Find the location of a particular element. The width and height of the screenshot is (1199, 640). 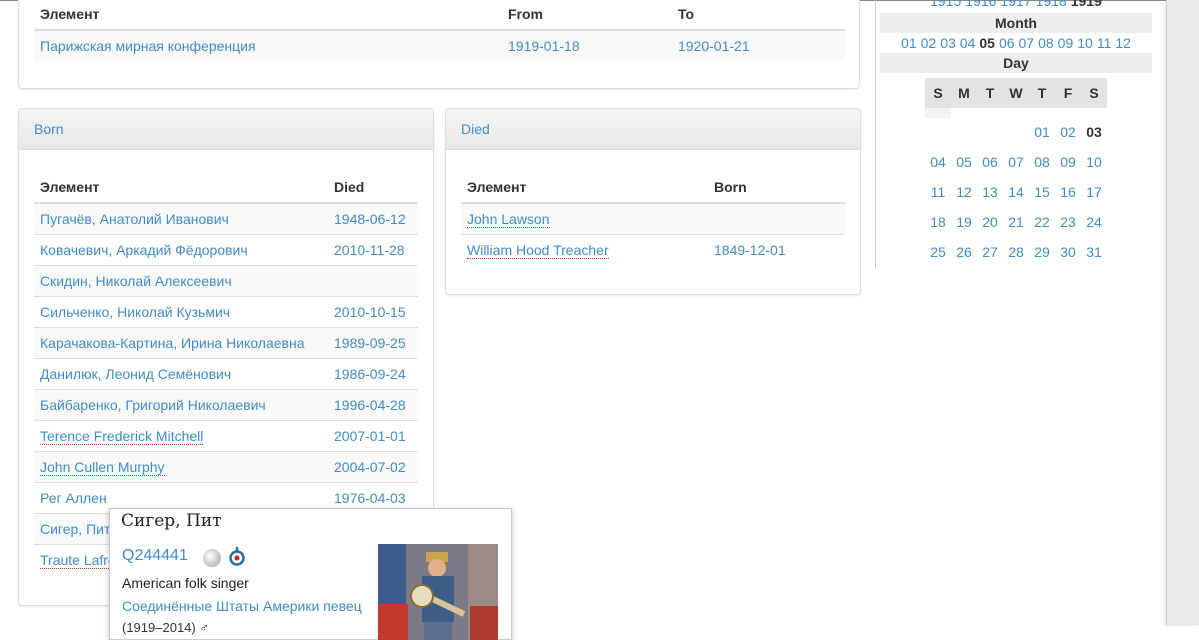

day-item: 11 is located at coordinates (938, 192).